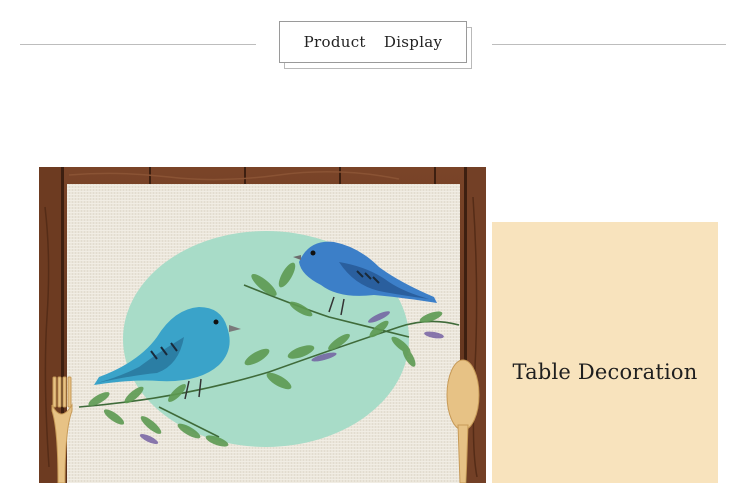  I want to click on left-divider-line, so click(138, 44).